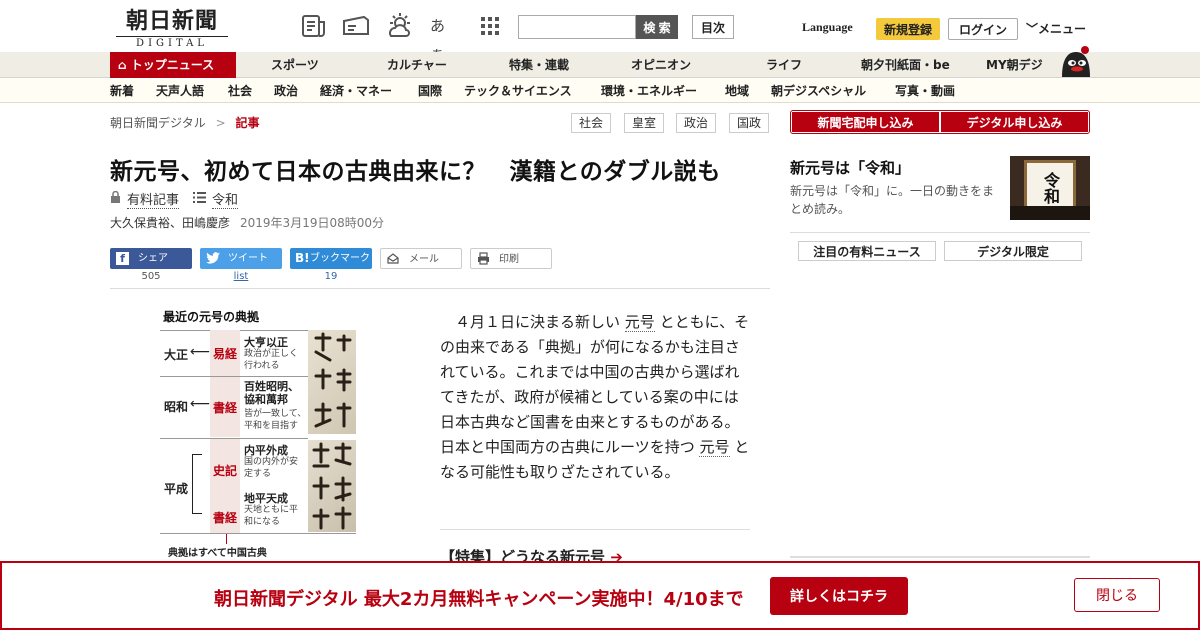 This screenshot has width=1200, height=630. Describe the element at coordinates (122, 258) in the screenshot. I see `facebook-icon: f` at that location.